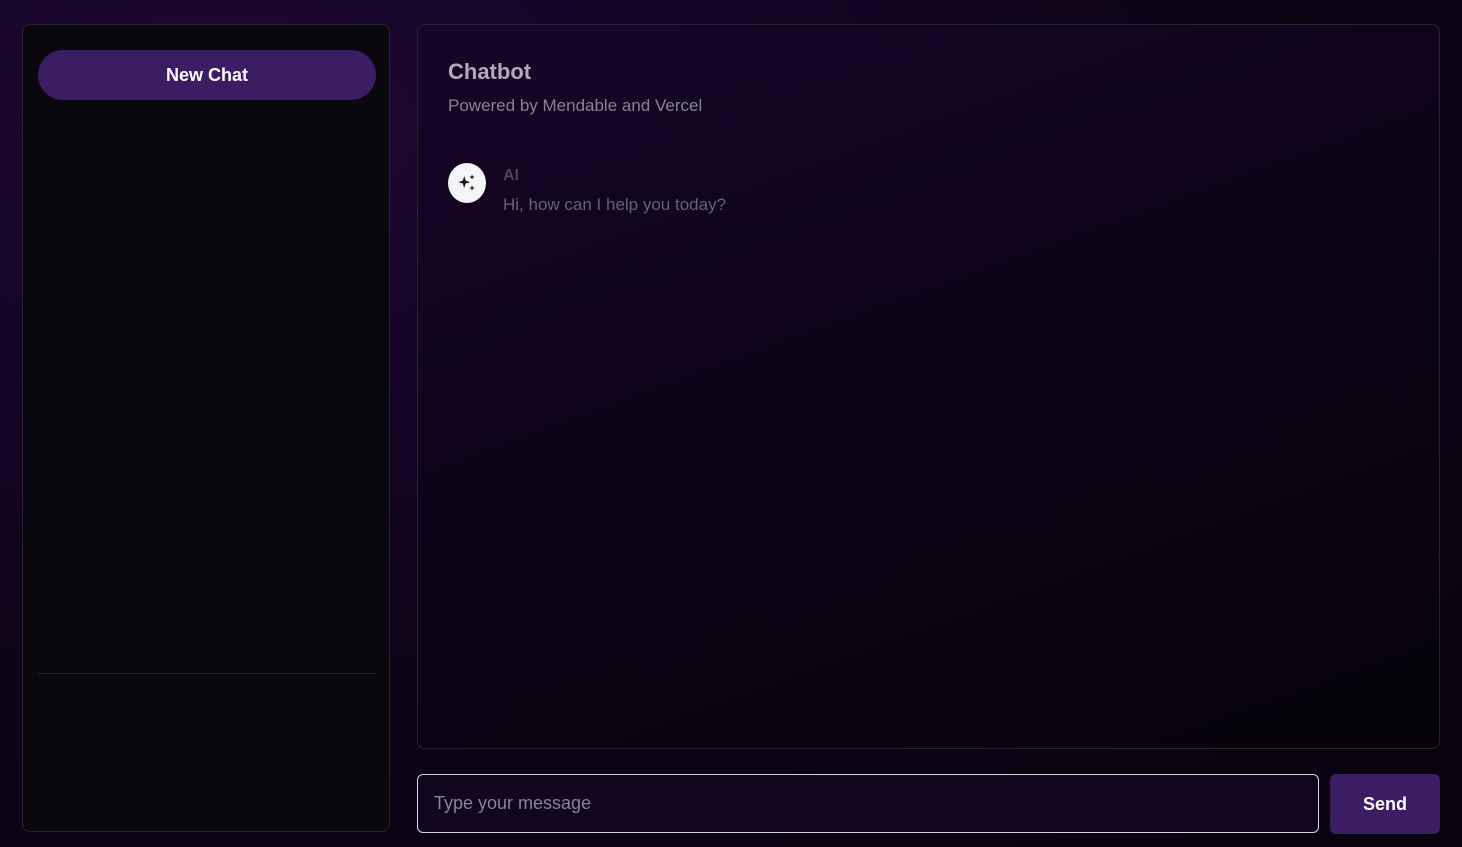 This screenshot has height=847, width=1462. Describe the element at coordinates (207, 673) in the screenshot. I see `sidebar-divider` at that location.